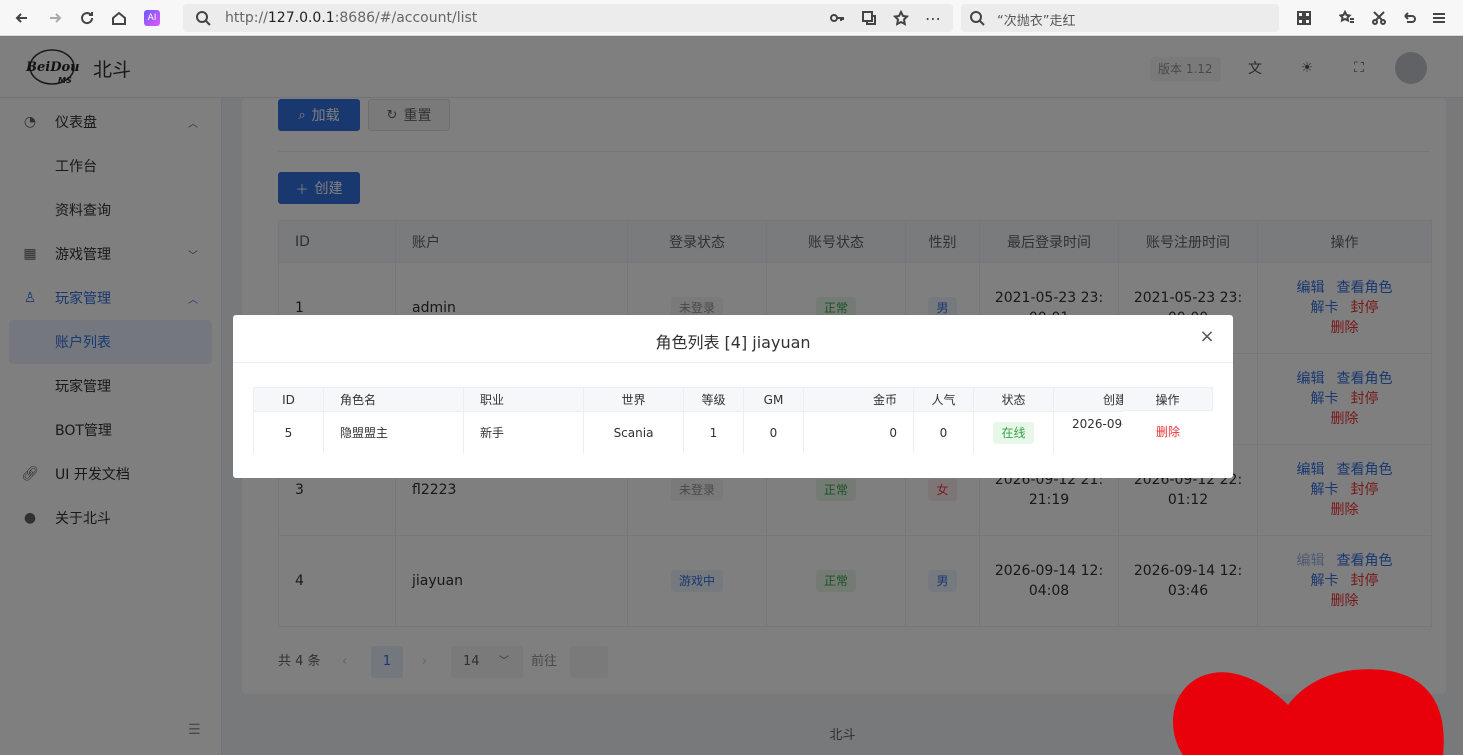  What do you see at coordinates (901, 18) in the screenshot?
I see `star-icon` at bounding box center [901, 18].